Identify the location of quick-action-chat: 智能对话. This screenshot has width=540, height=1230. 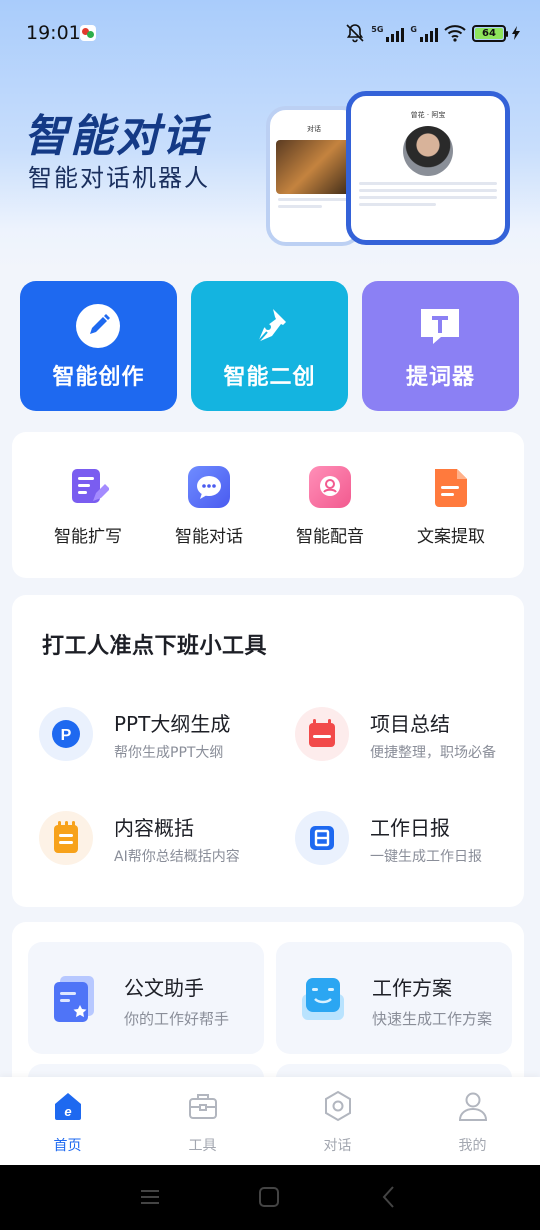
(209, 506).